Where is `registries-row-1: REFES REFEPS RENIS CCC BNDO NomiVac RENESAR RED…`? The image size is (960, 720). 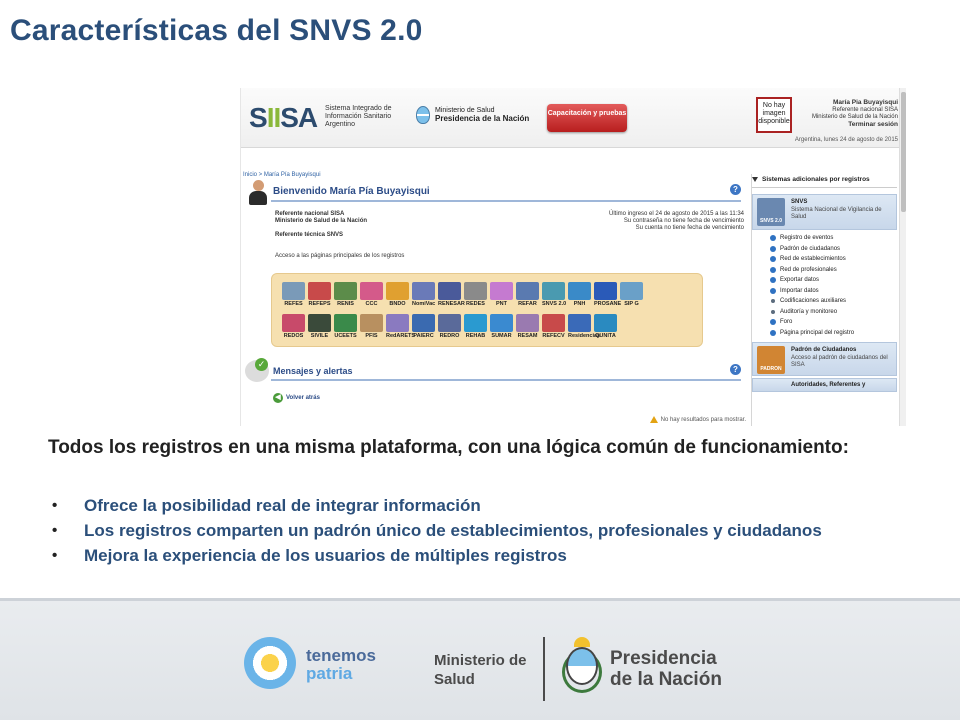
registries-row-1: REFES REFEPS RENIS CCC BNDO NomiVac RENESAR RED… is located at coordinates (462, 294).